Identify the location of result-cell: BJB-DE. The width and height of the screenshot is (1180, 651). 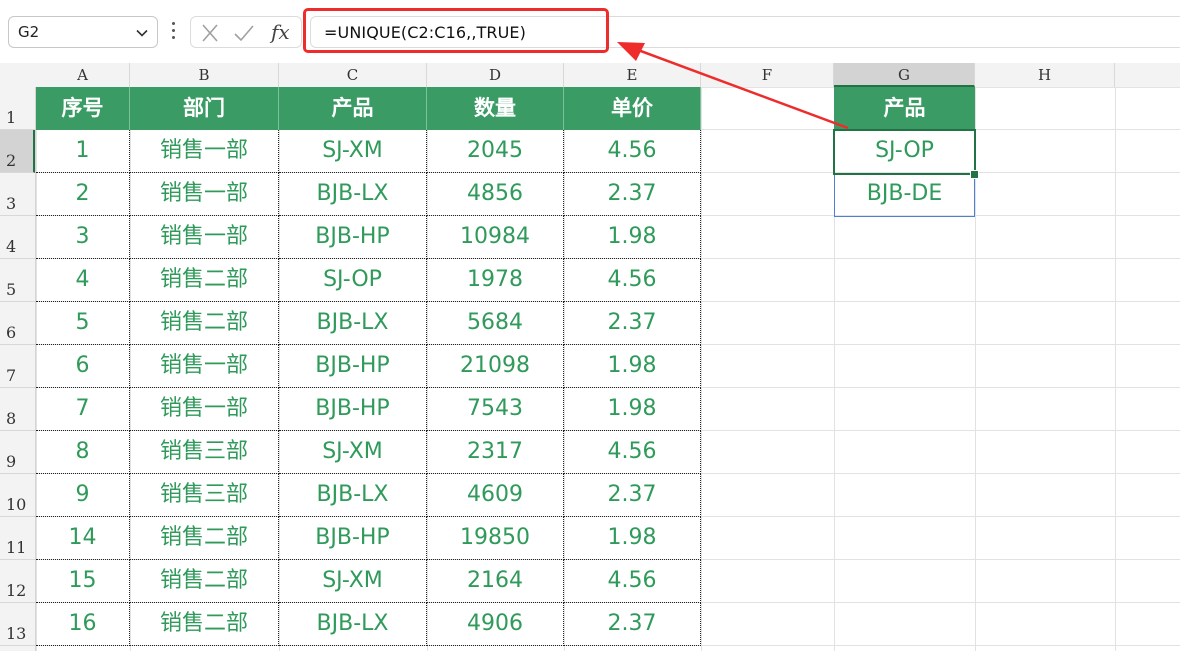
(904, 194).